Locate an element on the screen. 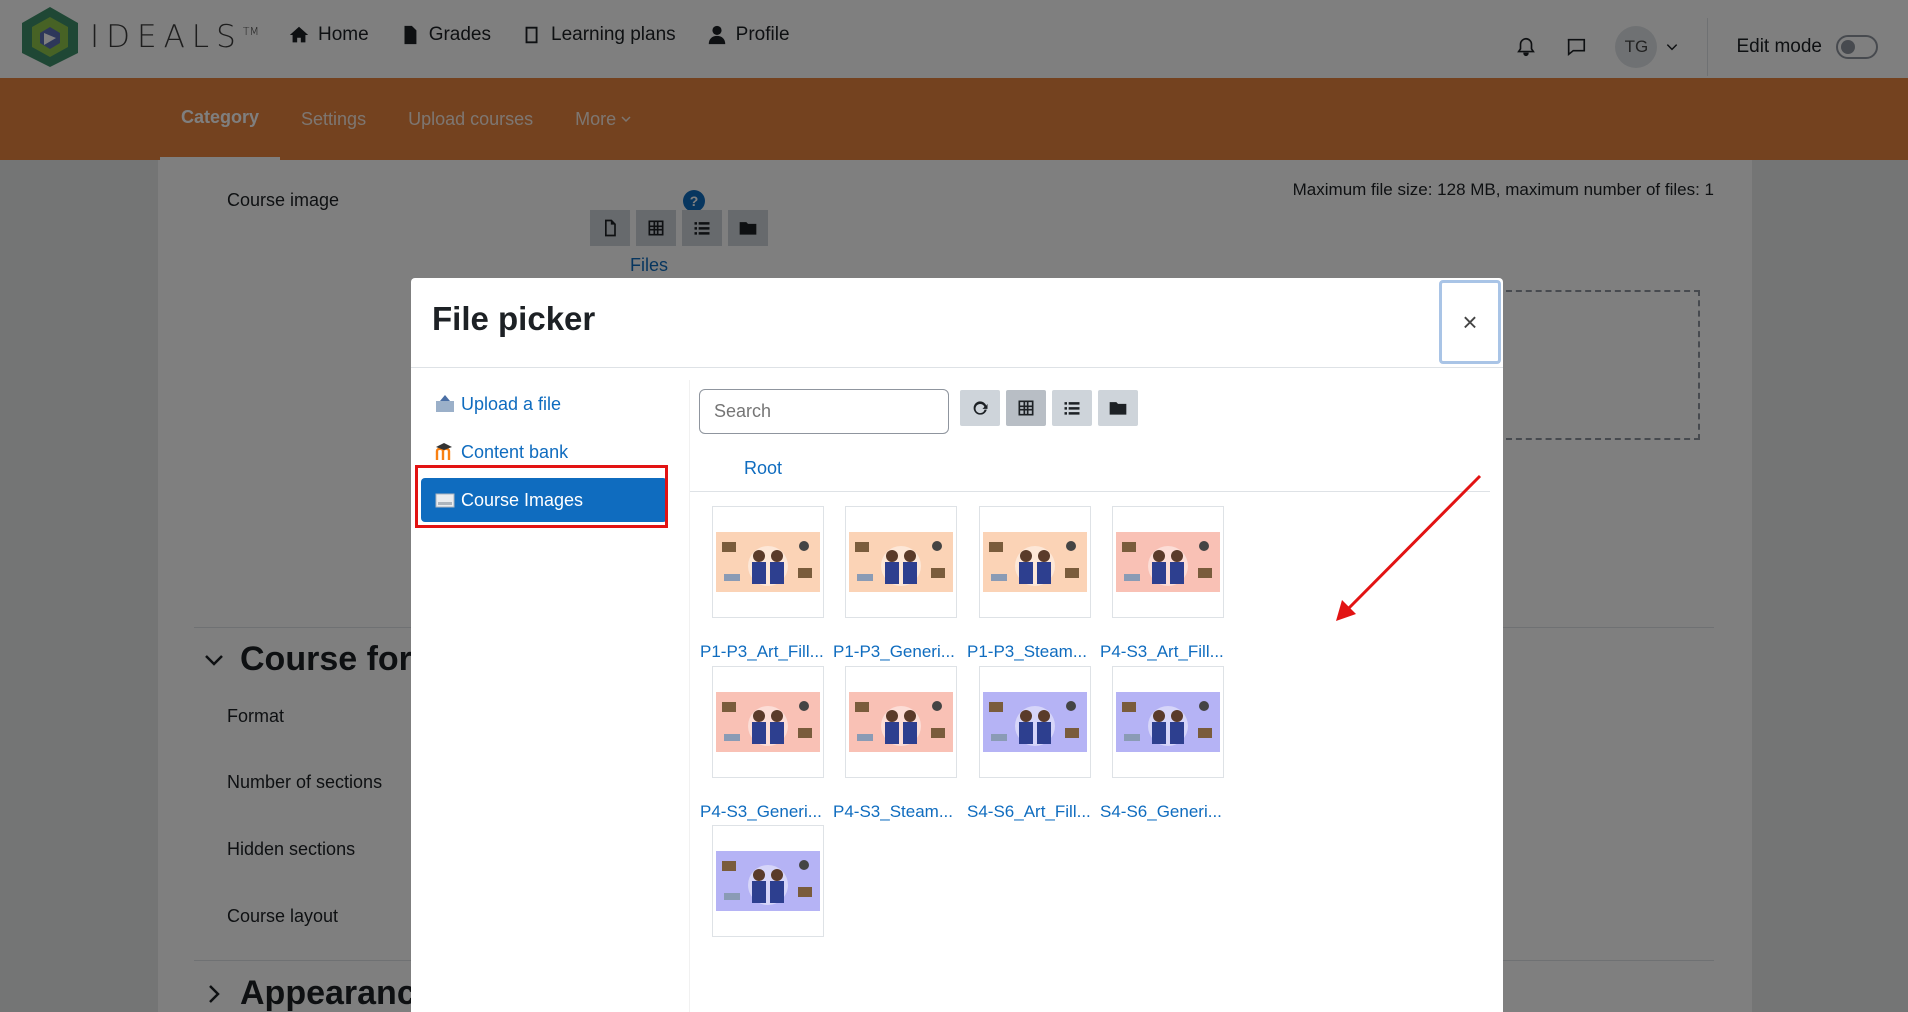 The width and height of the screenshot is (1908, 1012). refresh-icon is located at coordinates (980, 408).